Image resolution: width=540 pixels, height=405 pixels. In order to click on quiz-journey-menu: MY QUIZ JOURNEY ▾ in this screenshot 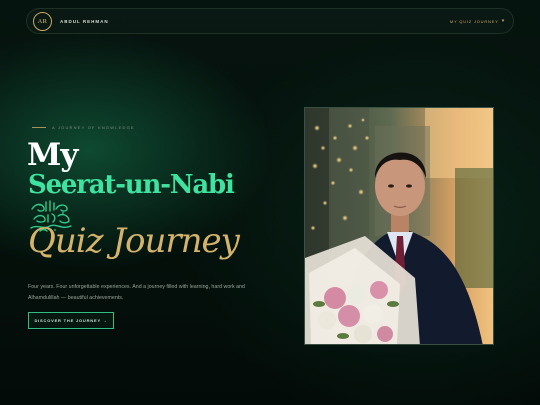, I will do `click(477, 21)`.